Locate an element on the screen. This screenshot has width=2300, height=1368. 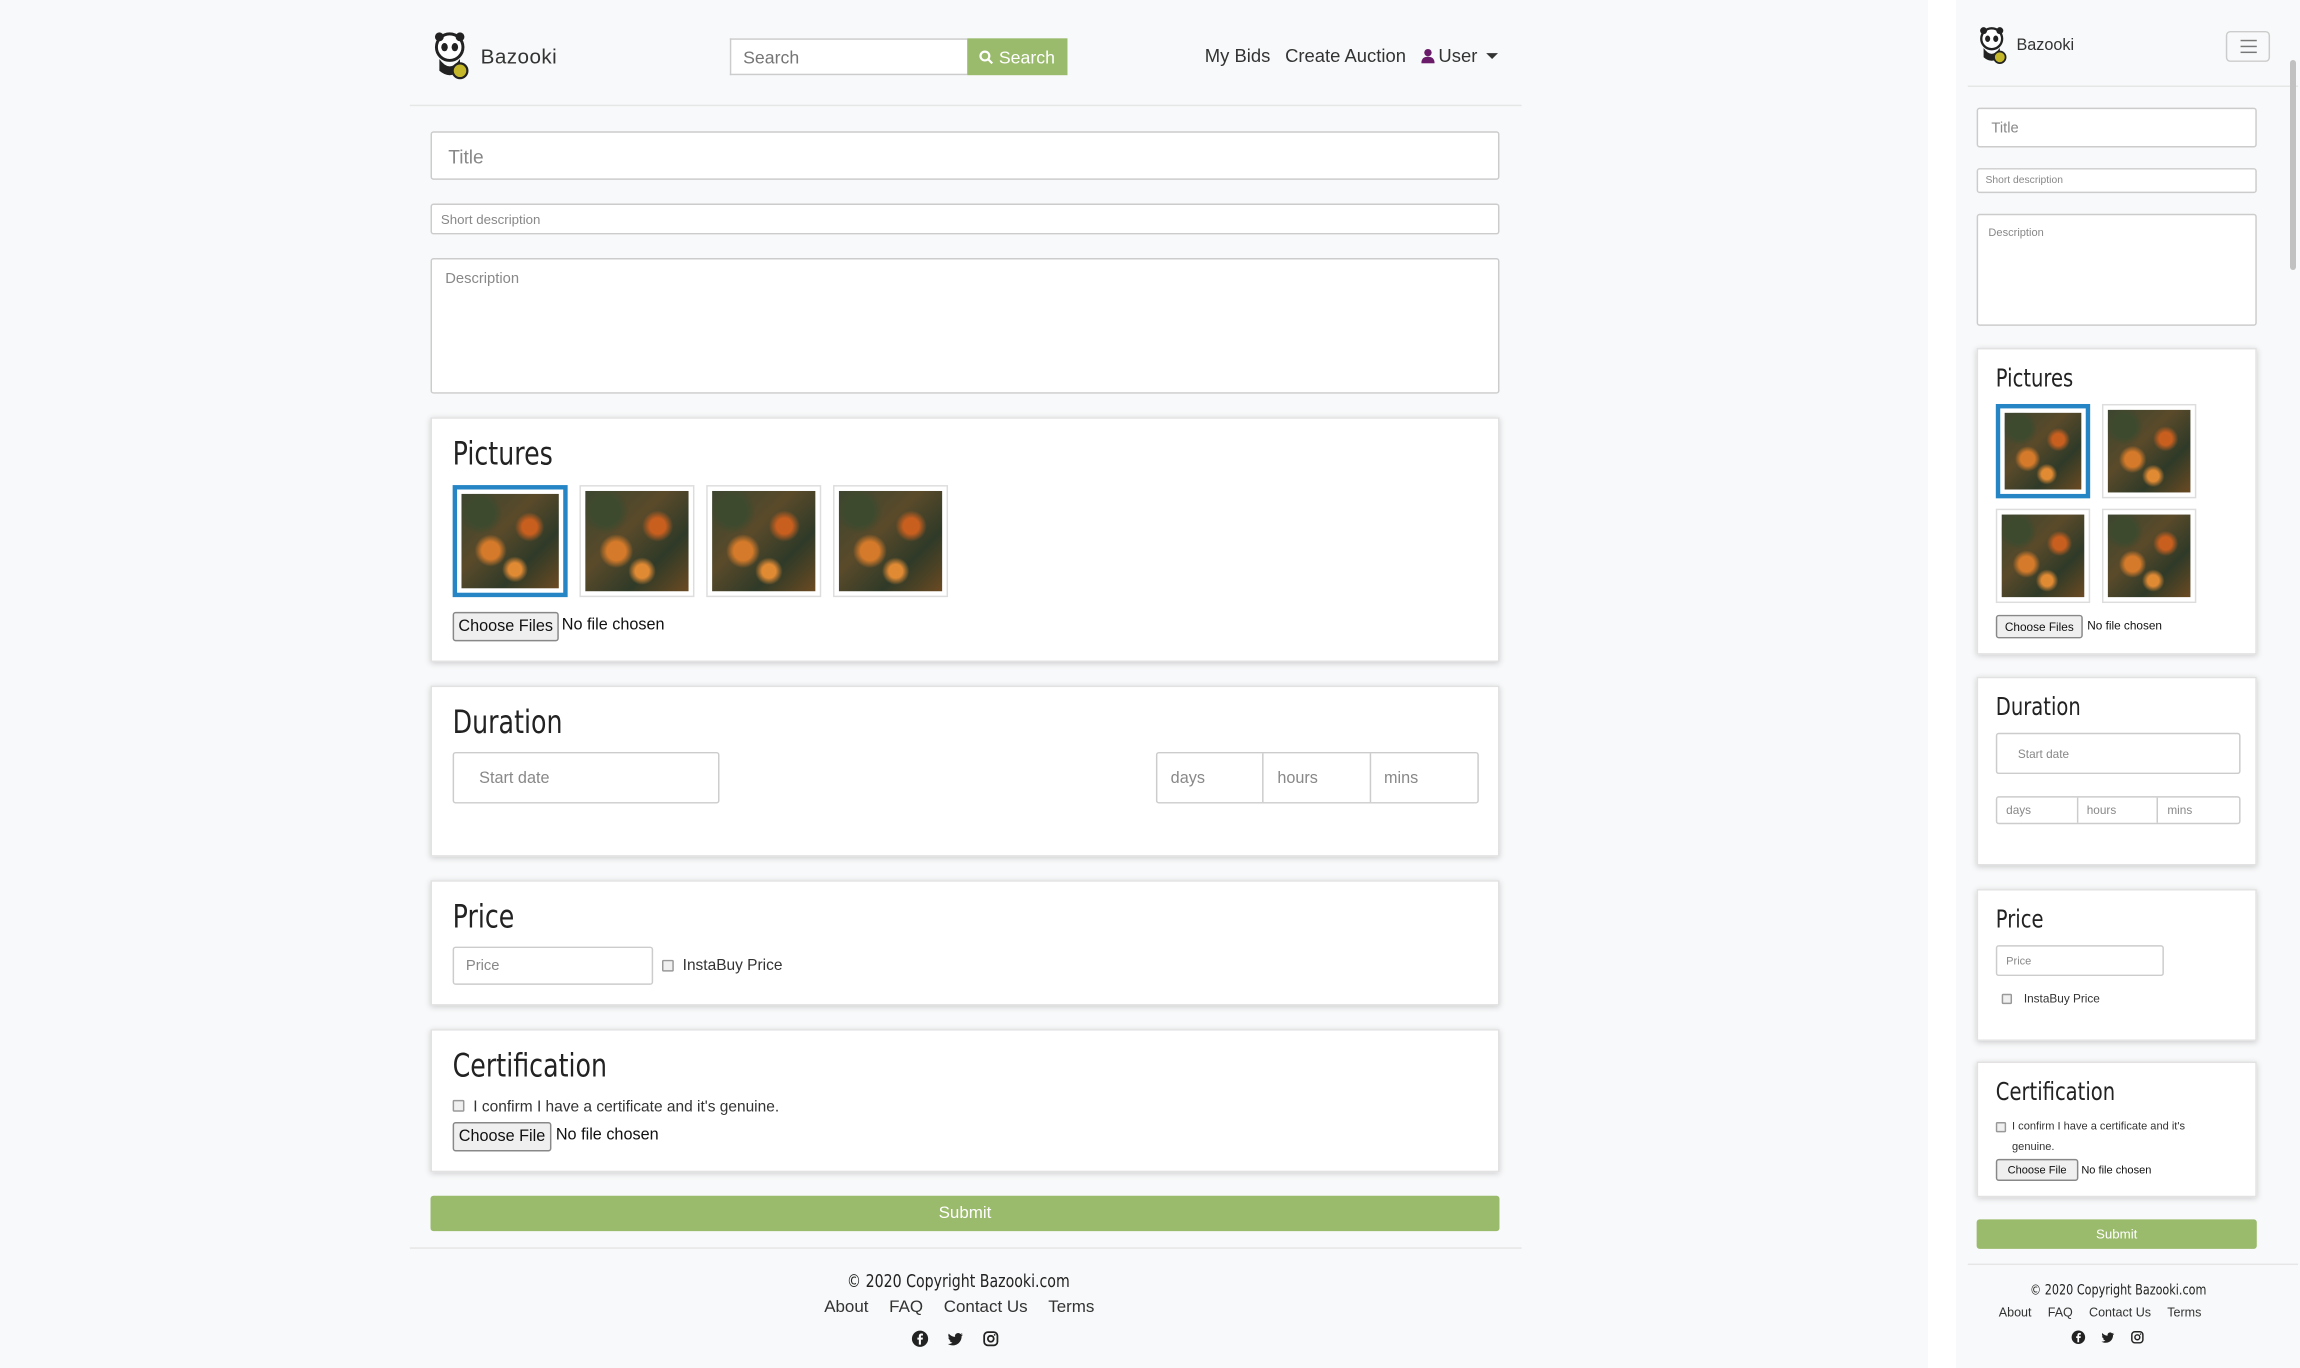
view-separator is located at coordinates (1942, 684).